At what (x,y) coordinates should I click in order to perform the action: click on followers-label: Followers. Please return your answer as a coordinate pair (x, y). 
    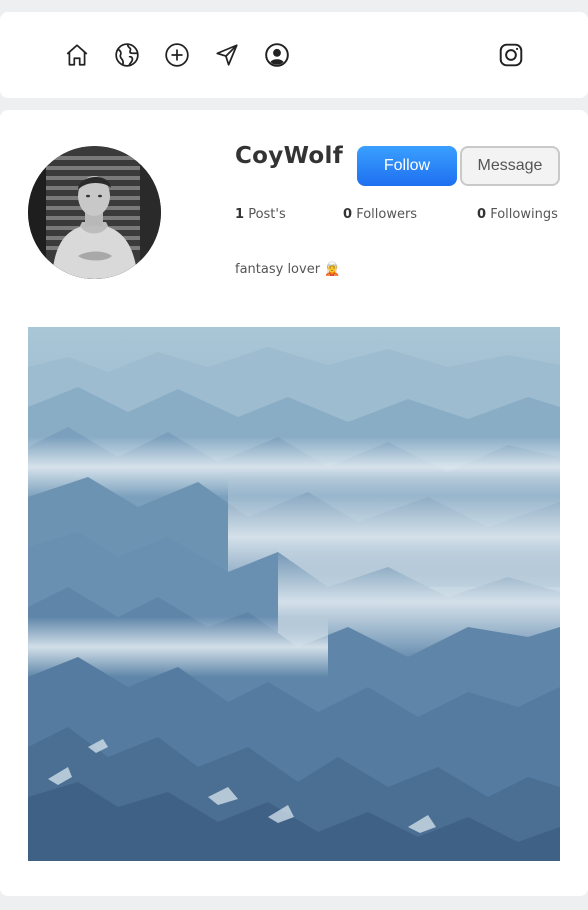
    Looking at the image, I should click on (387, 214).